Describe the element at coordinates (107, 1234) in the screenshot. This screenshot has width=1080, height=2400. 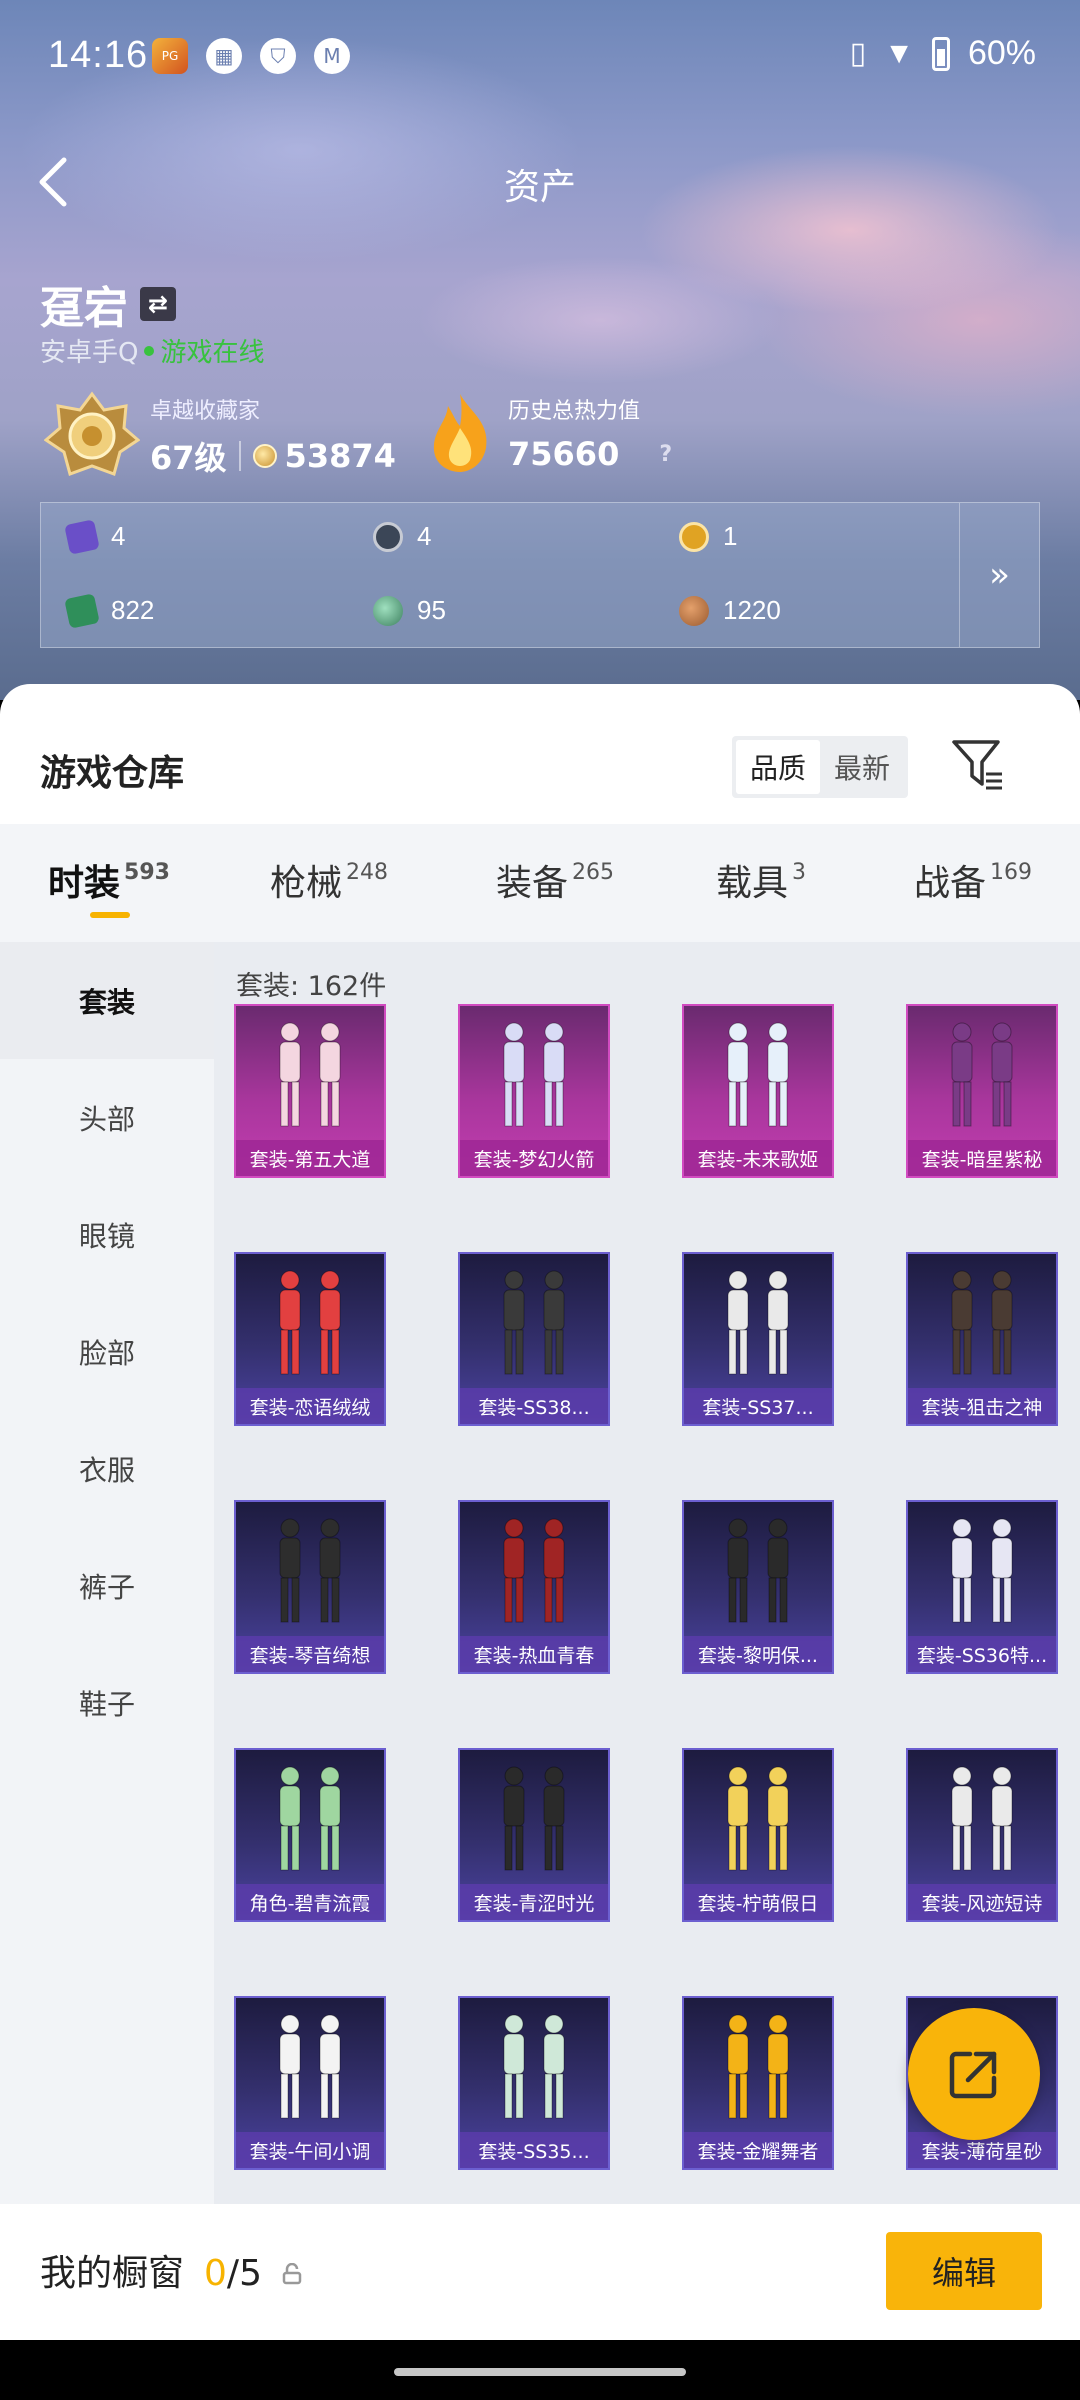
I see `sidebar-item-glasses: 眼镜` at that location.